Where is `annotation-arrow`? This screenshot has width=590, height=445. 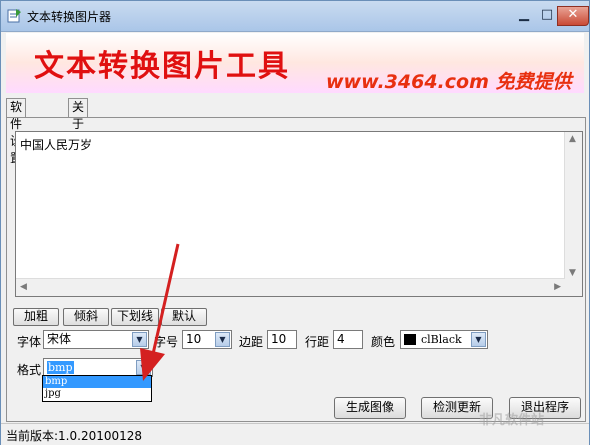 annotation-arrow is located at coordinates (160, 312).